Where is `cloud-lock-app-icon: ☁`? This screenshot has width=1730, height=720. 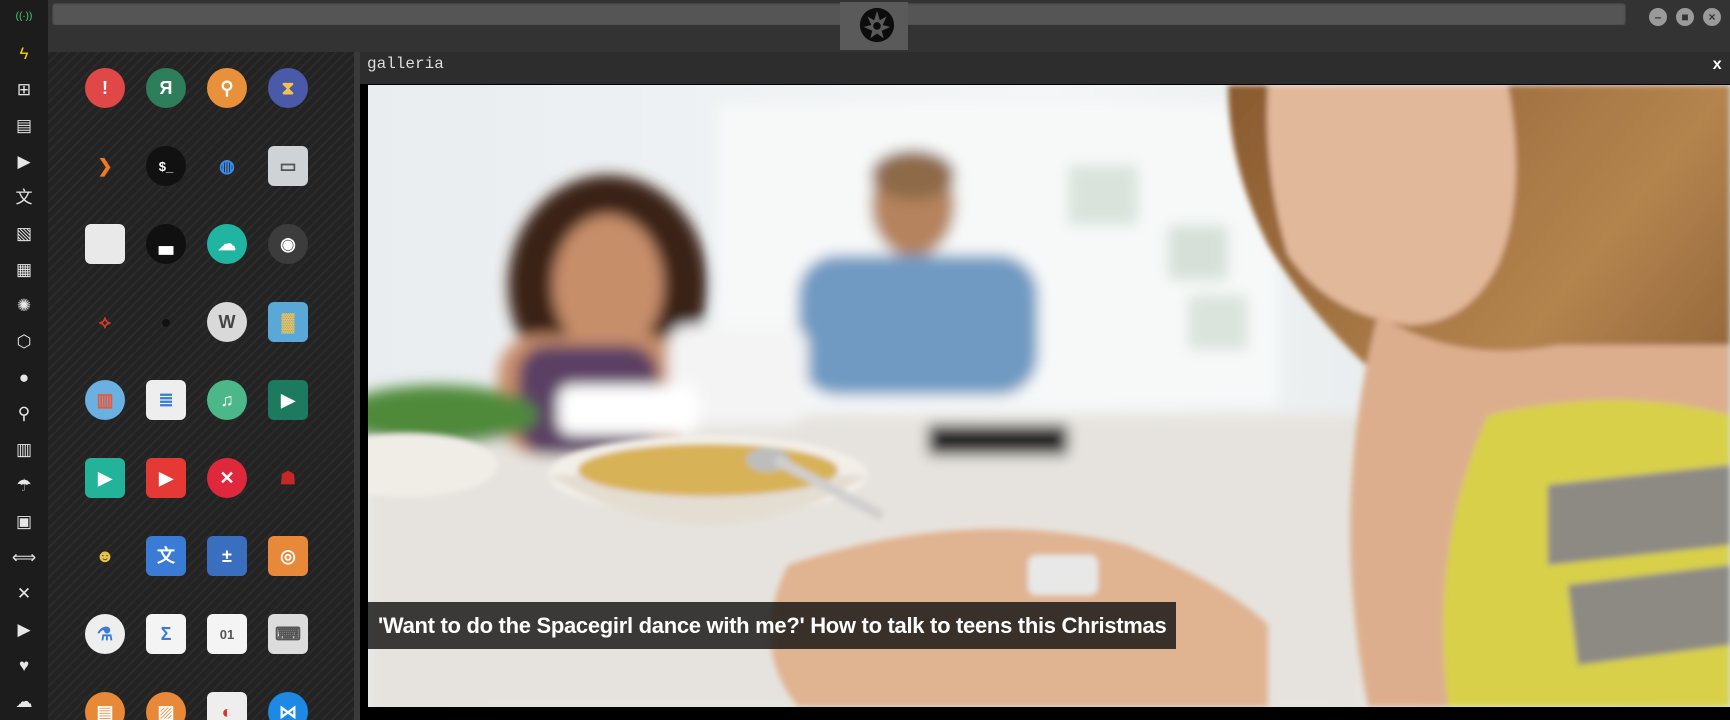
cloud-lock-app-icon: ☁ is located at coordinates (227, 244).